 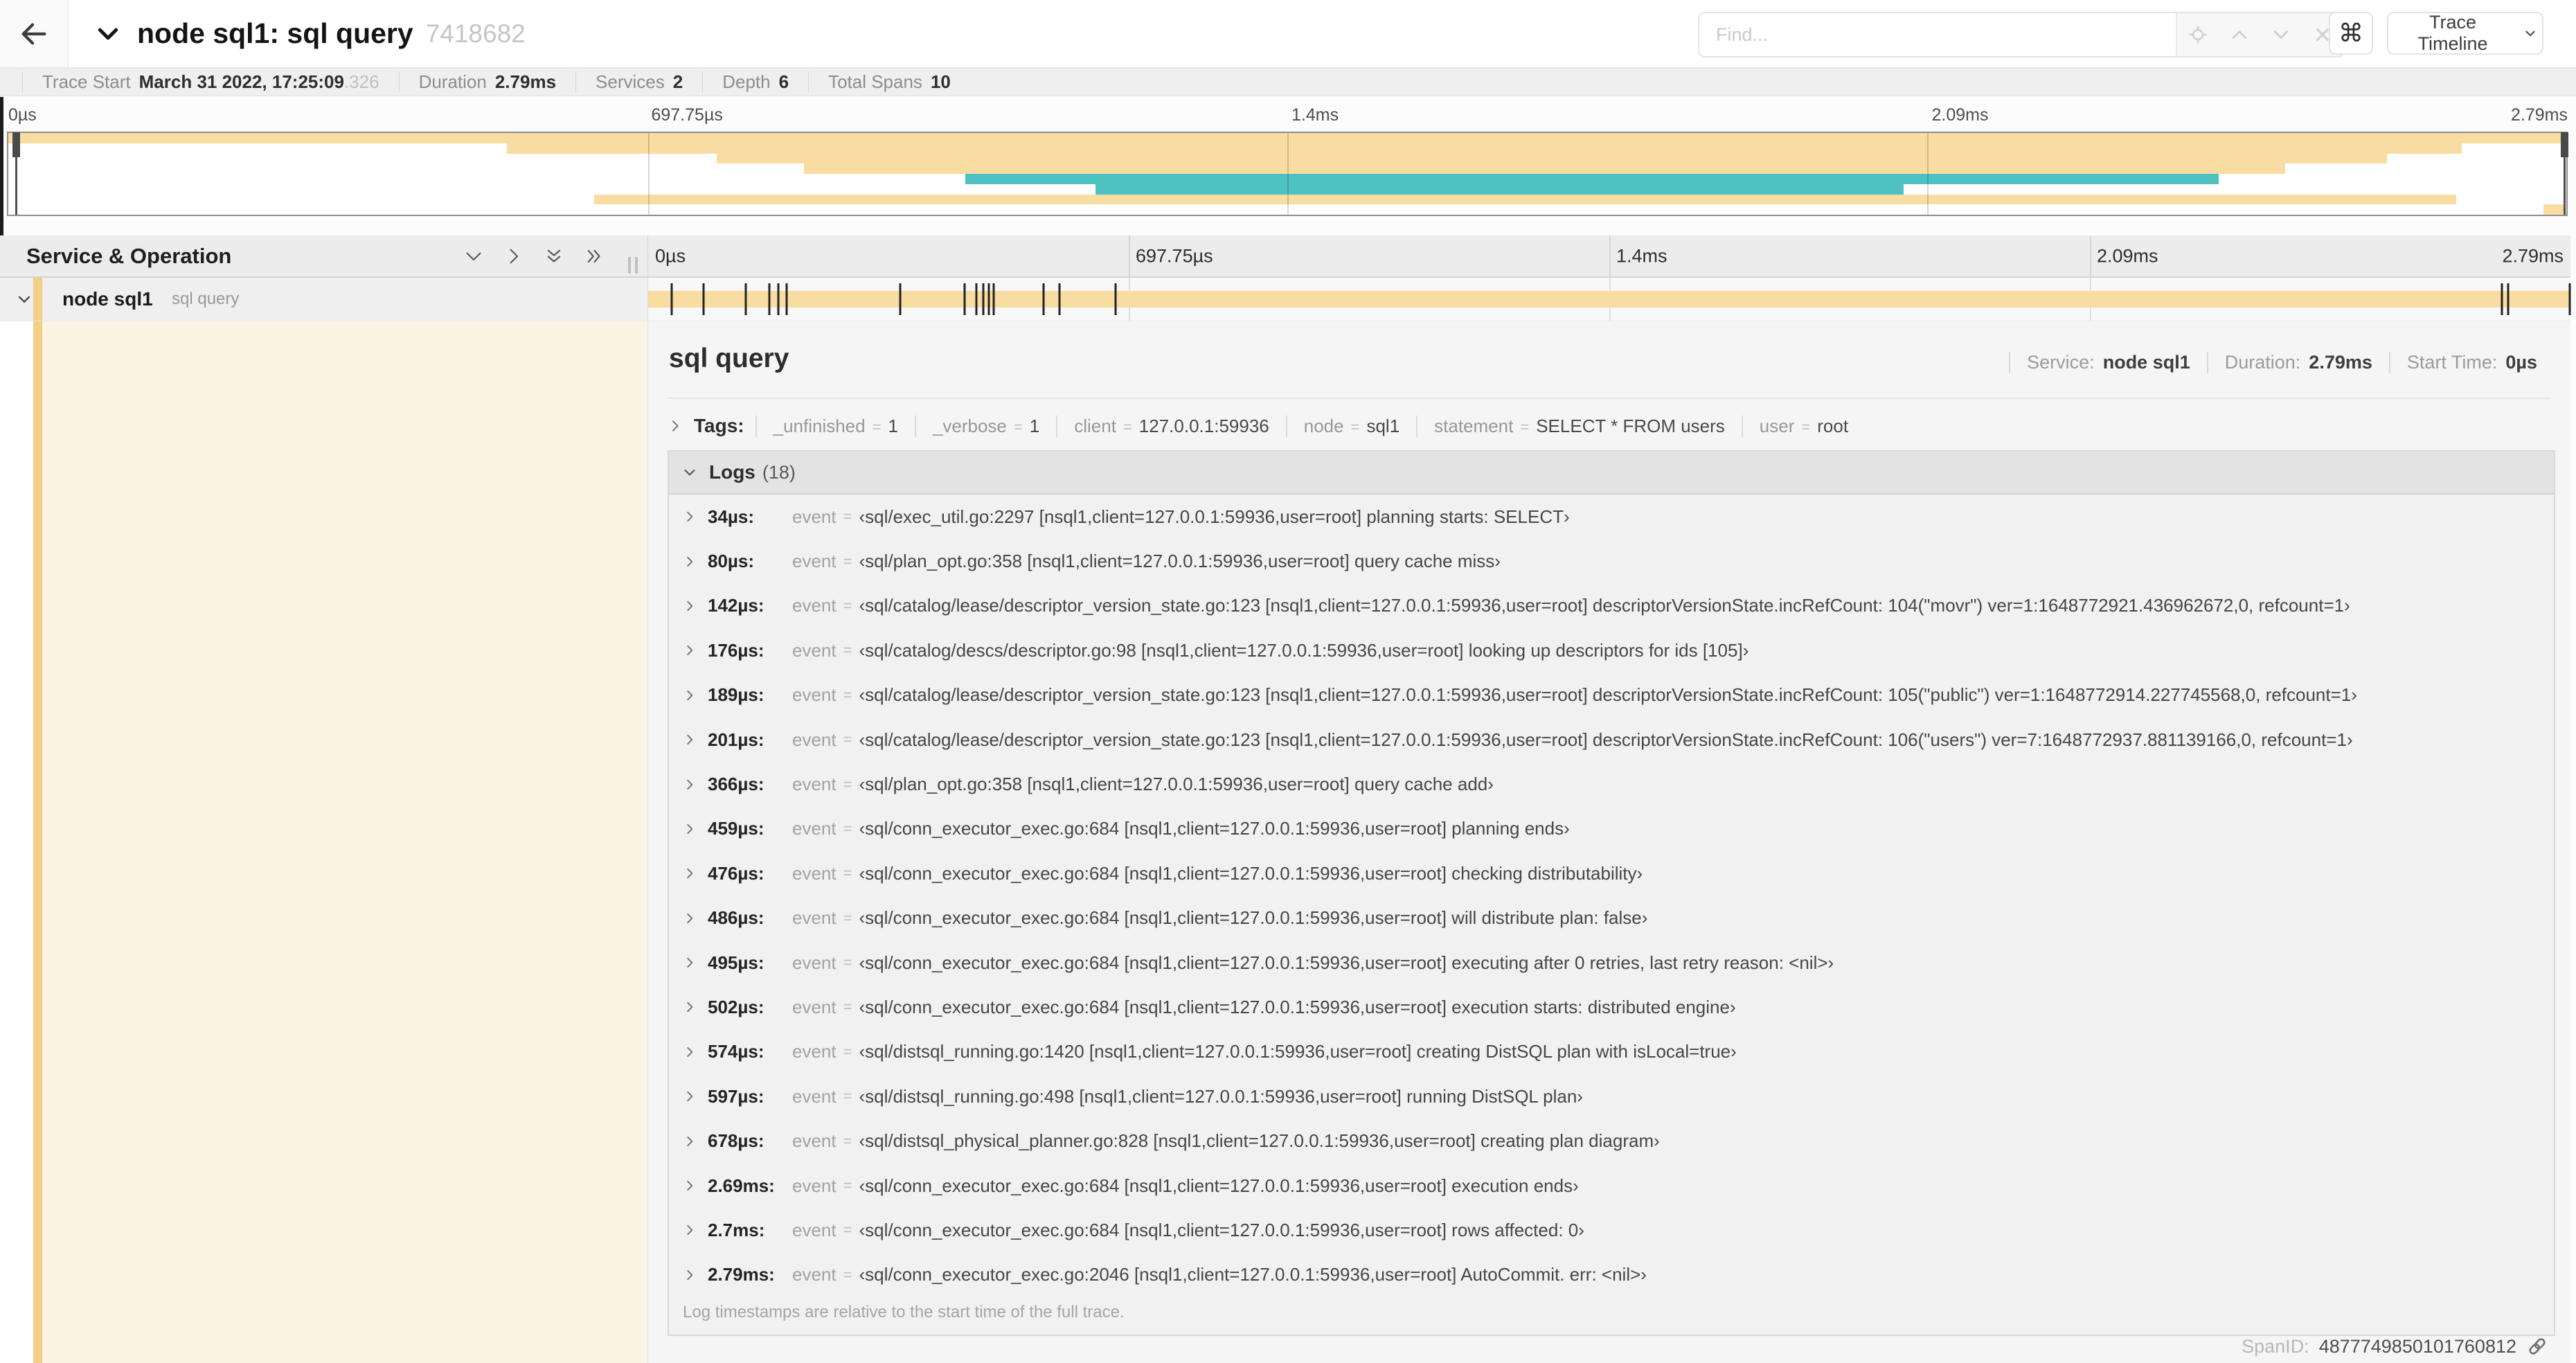 I want to click on span-row-timeline-cell, so click(x=1609, y=300).